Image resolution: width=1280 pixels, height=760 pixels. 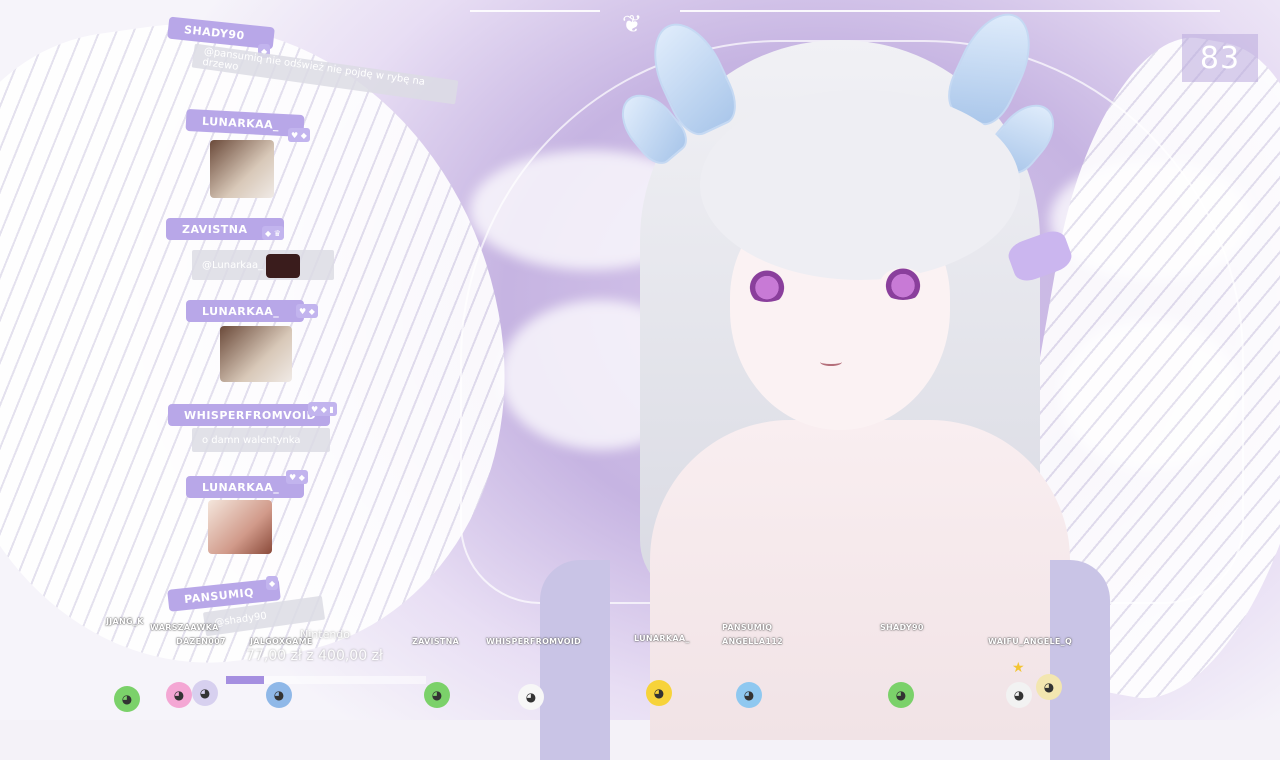 What do you see at coordinates (261, 440) in the screenshot?
I see `chat-message: o damn walentynka` at bounding box center [261, 440].